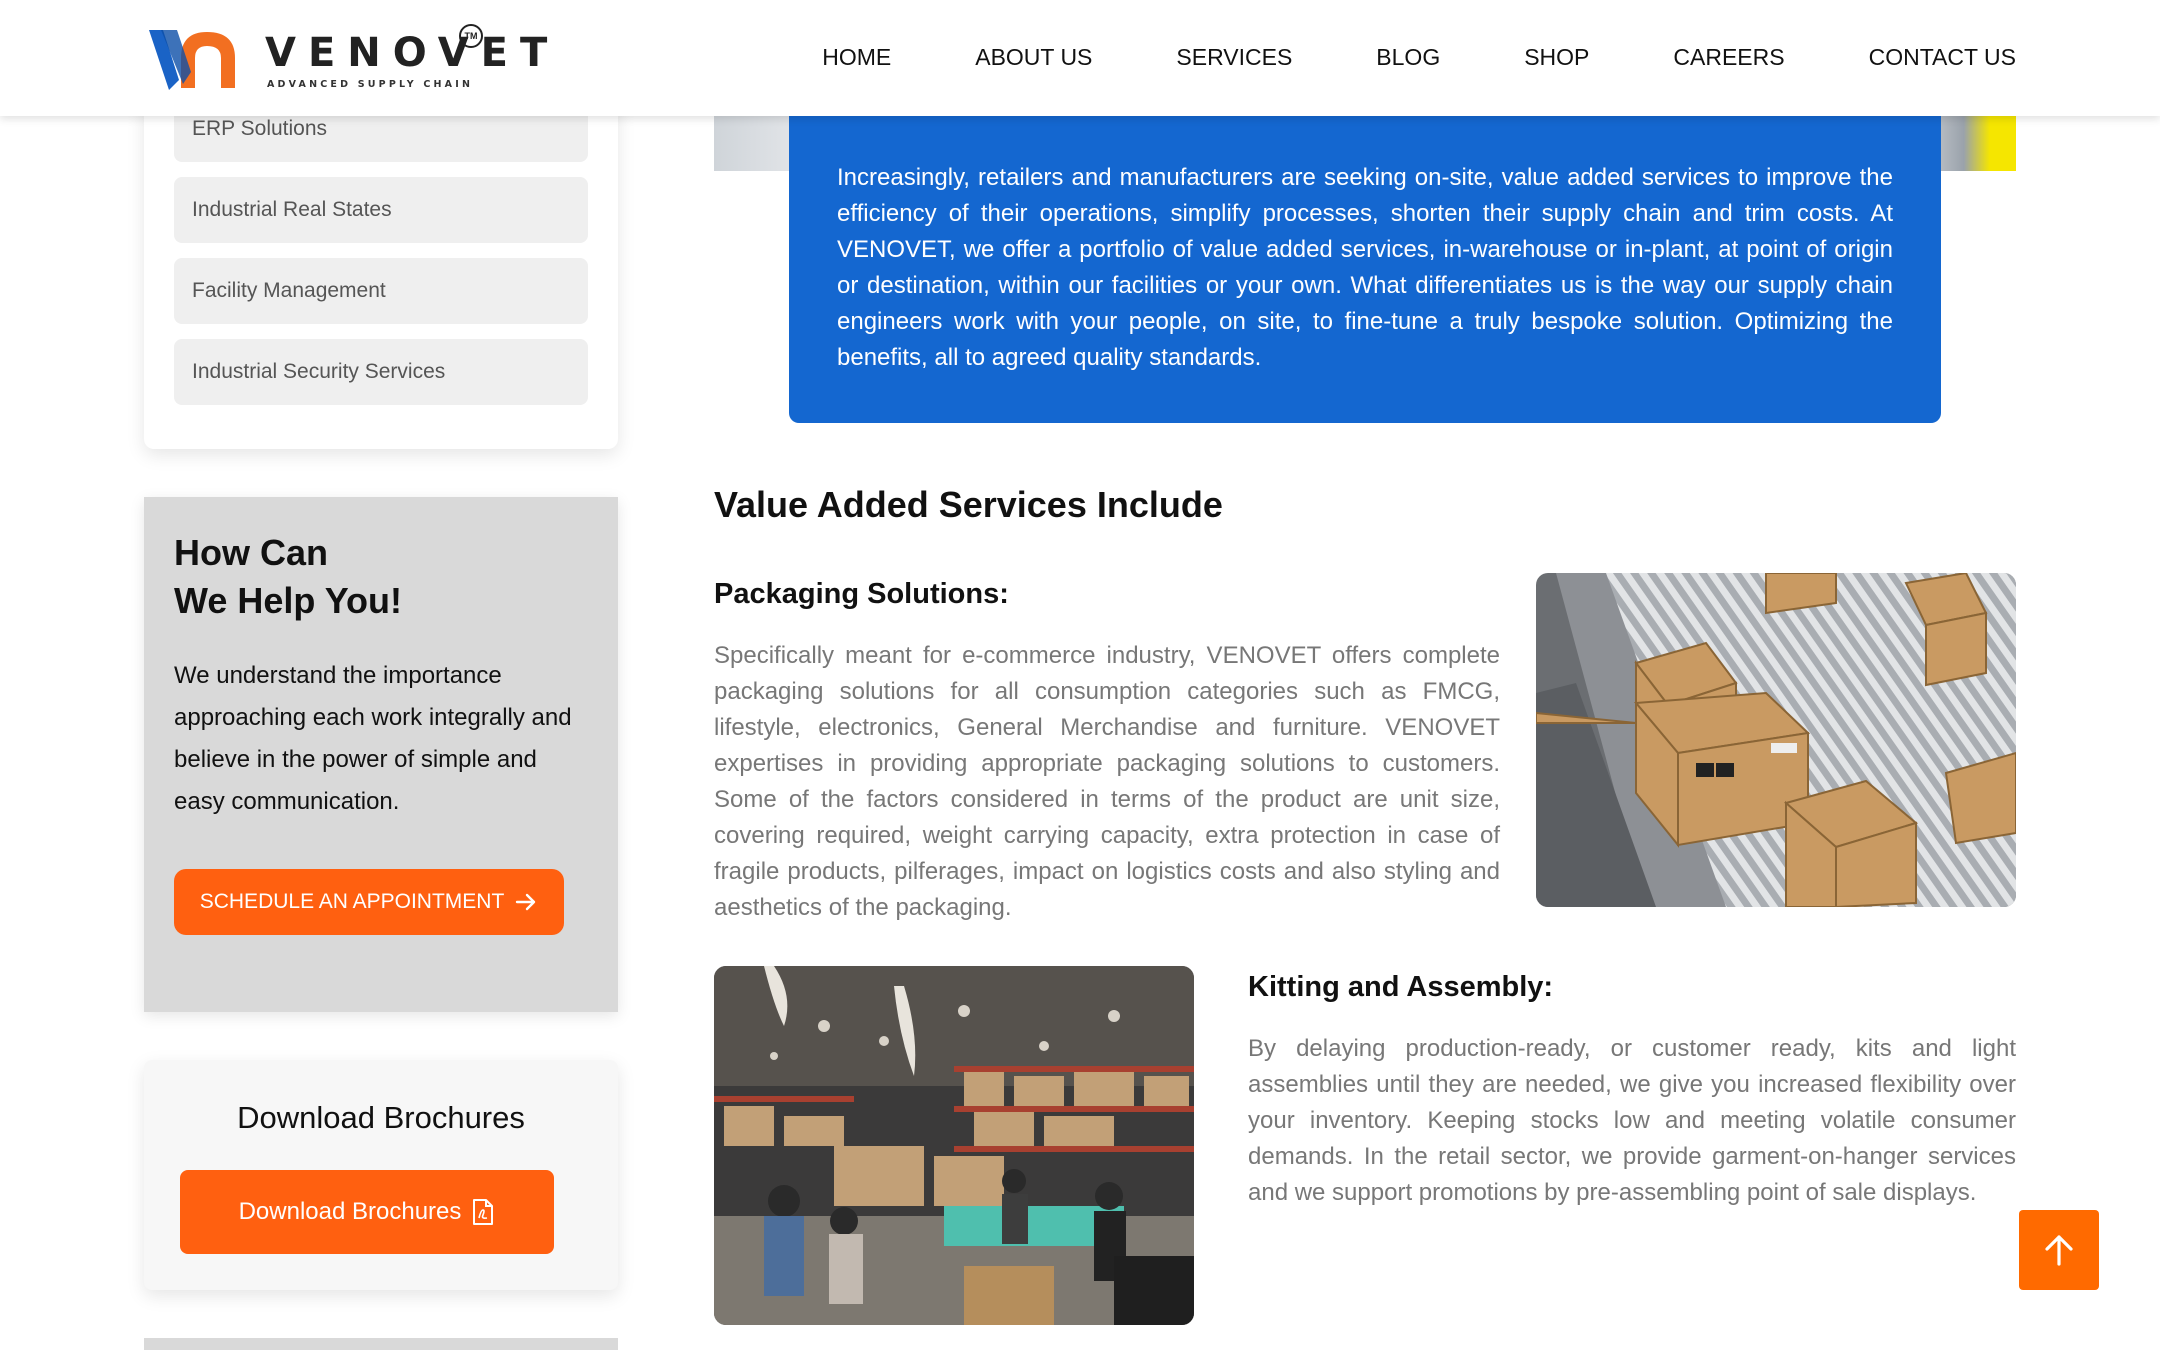  Describe the element at coordinates (861, 594) in the screenshot. I see `packaging-title: Packaging Solutions:` at that location.